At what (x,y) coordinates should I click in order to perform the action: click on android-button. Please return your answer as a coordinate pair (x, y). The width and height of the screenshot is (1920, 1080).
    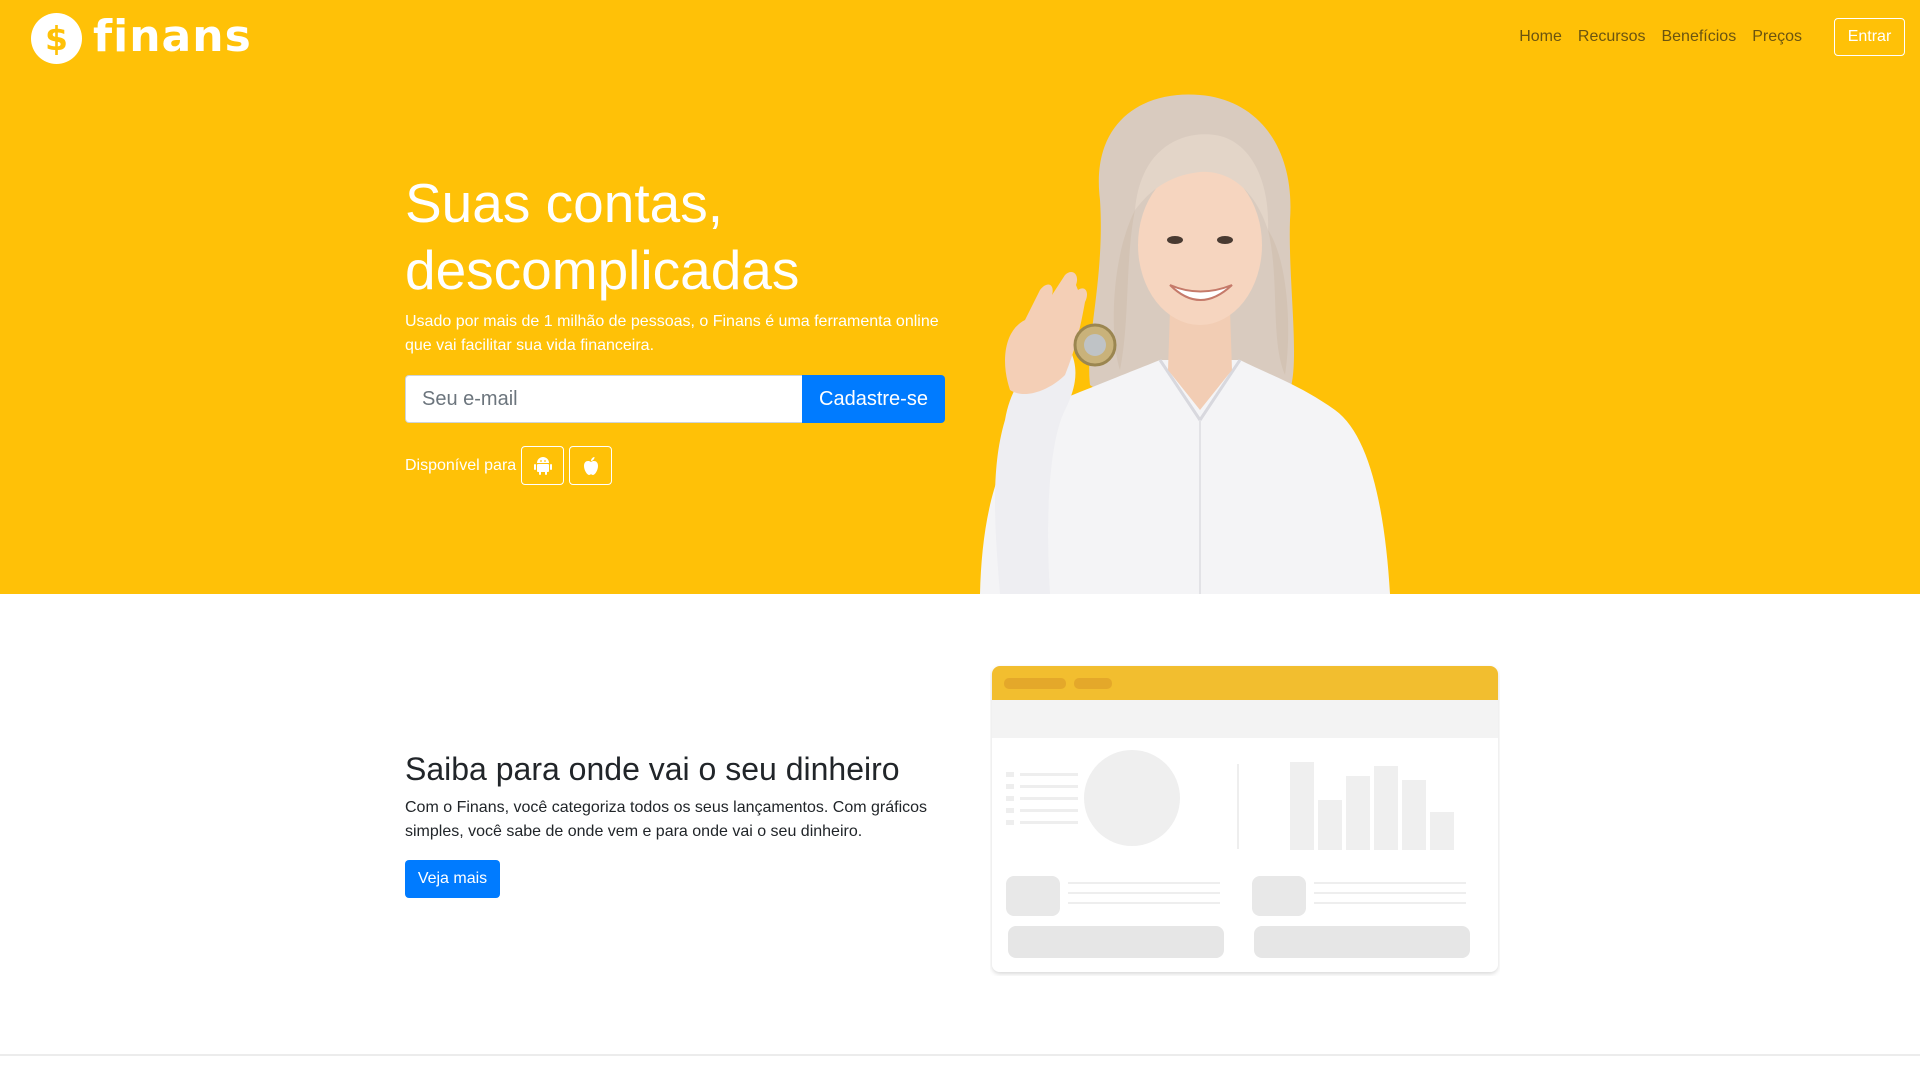
    Looking at the image, I should click on (543, 465).